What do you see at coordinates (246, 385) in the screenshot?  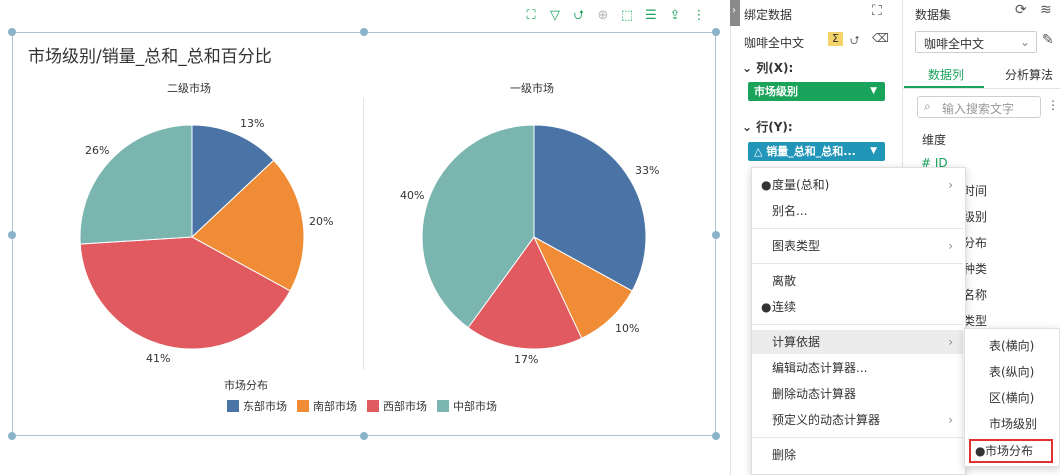 I see `legend-title: 市场分布` at bounding box center [246, 385].